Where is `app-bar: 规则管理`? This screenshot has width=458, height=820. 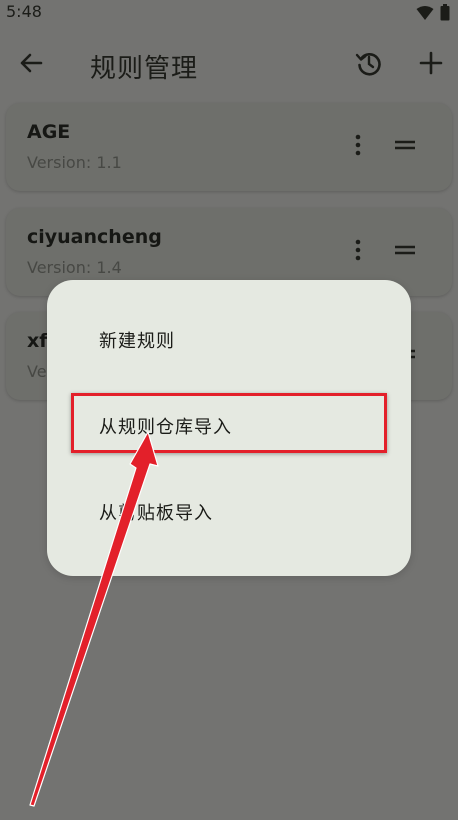 app-bar: 规则管理 is located at coordinates (229, 65).